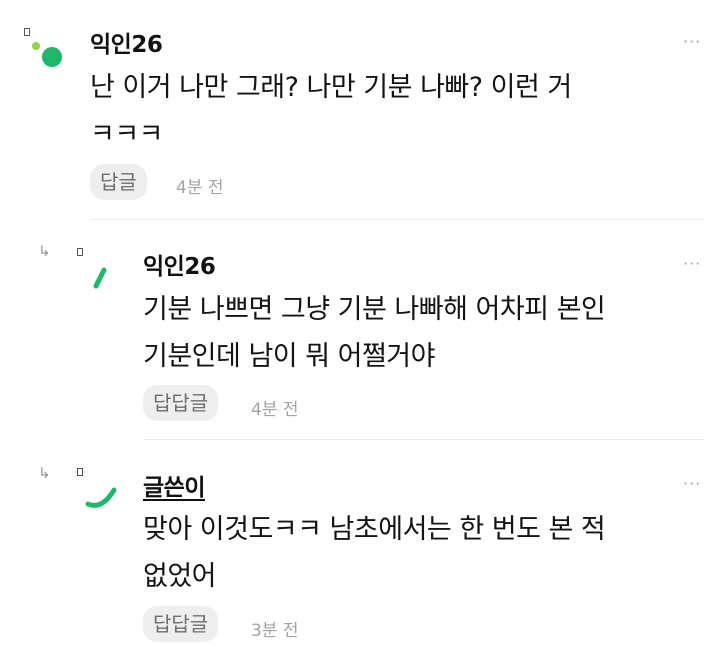  What do you see at coordinates (374, 553) in the screenshot?
I see `comment-text: 맞아 이것도ㅋㅋ 남초에서는 한 번도 본 적 없었어` at bounding box center [374, 553].